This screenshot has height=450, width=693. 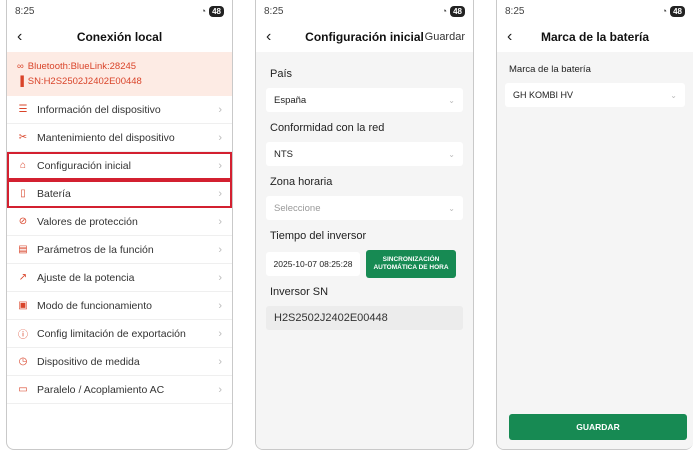 I want to click on header: ‹ Conexión local, so click(x=119, y=37).